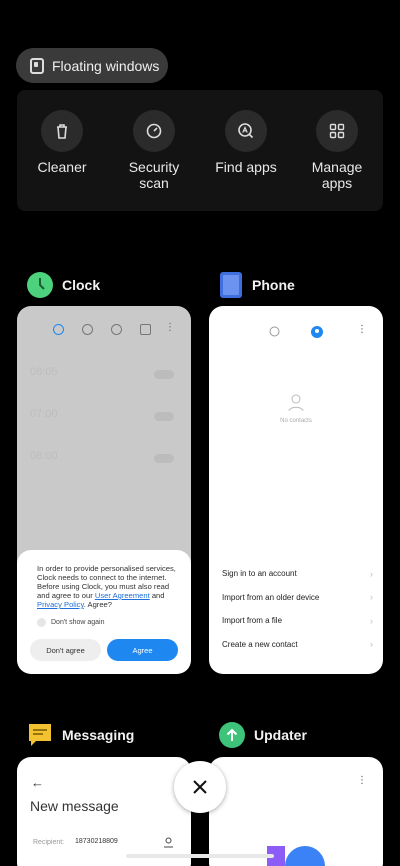 This screenshot has height=866, width=400. I want to click on alarm-time-3: 08:00, so click(44, 456).